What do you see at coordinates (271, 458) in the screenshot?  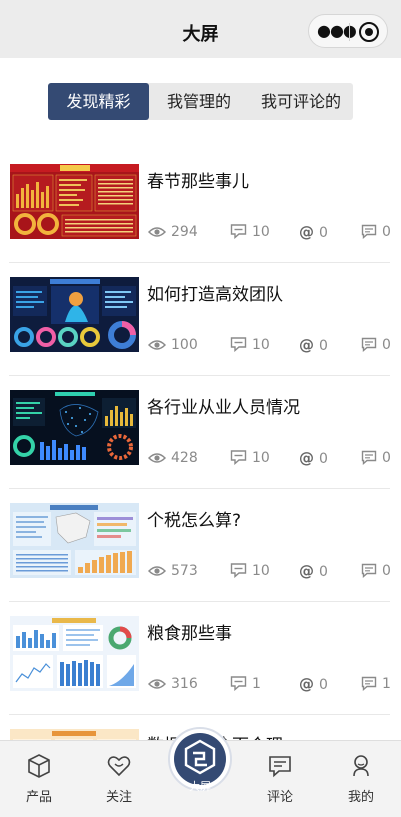 I see `item-stats: 428 10 @0 0` at bounding box center [271, 458].